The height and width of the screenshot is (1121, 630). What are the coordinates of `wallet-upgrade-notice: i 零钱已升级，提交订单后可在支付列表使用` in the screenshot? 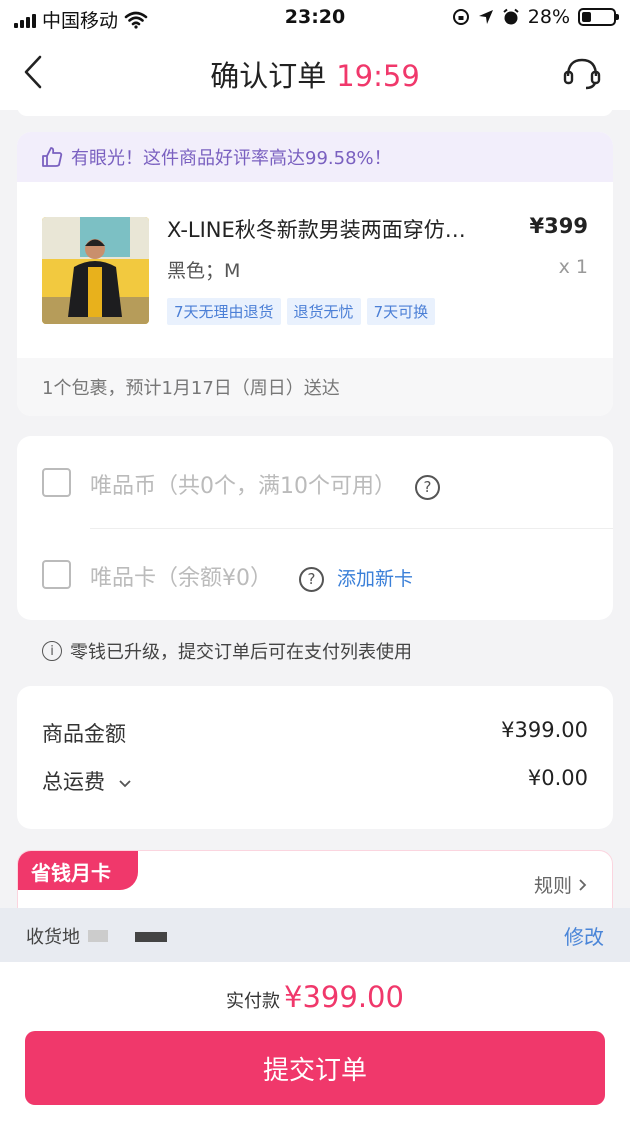 It's located at (227, 651).